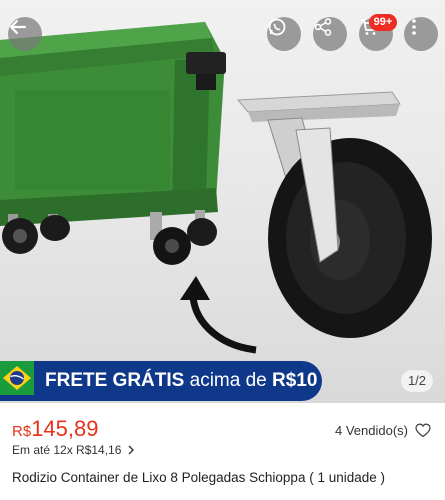 The height and width of the screenshot is (500, 445). What do you see at coordinates (22, 431) in the screenshot?
I see `price-currency: R$` at bounding box center [22, 431].